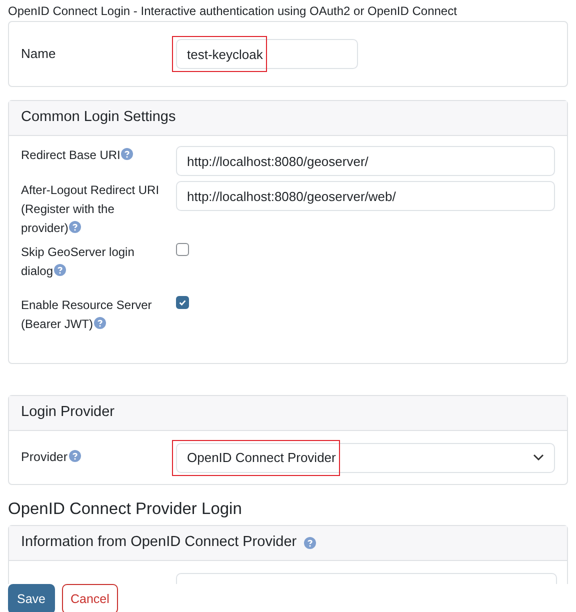  What do you see at coordinates (90, 598) in the screenshot?
I see `cancel-button: Cancel` at bounding box center [90, 598].